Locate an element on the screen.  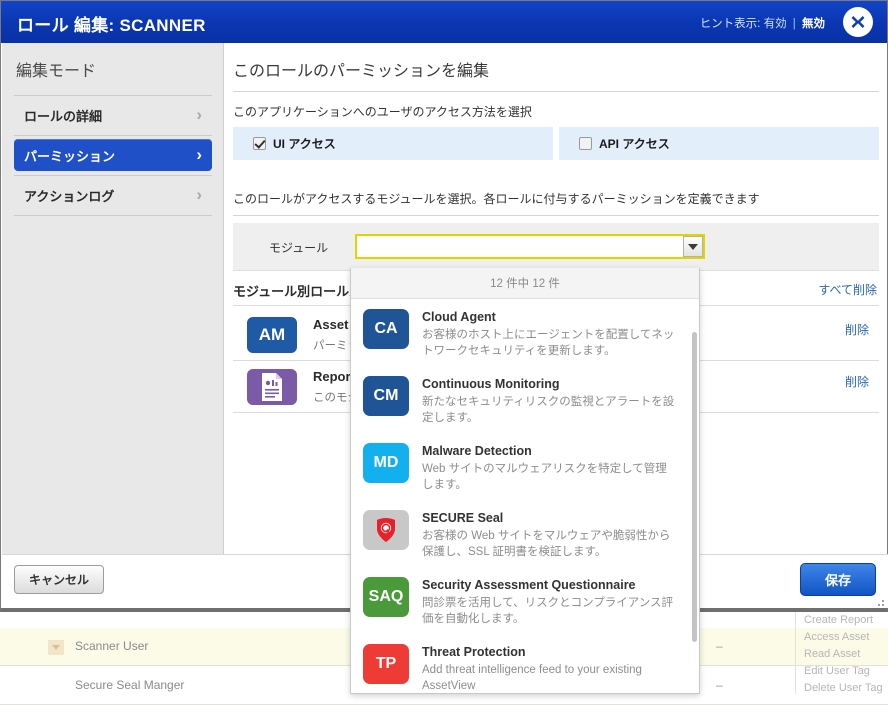
module-badge-md: MD is located at coordinates (386, 463).